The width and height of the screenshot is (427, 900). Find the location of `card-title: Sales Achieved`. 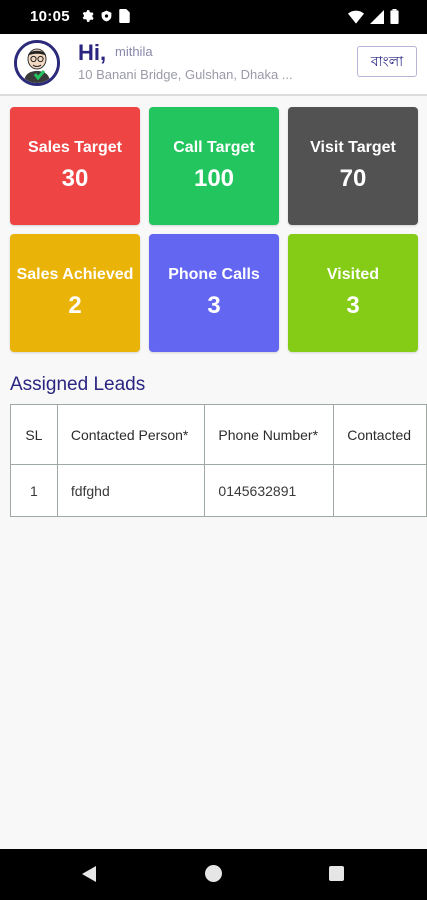

card-title: Sales Achieved is located at coordinates (75, 274).